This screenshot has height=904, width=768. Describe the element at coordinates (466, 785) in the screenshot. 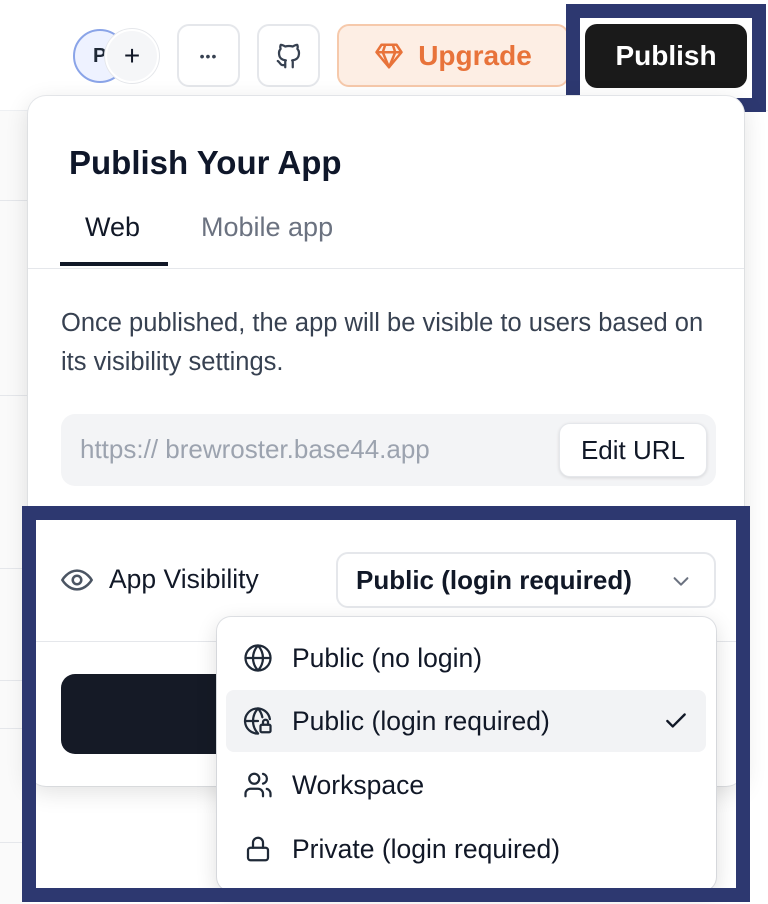

I see `visibility-option-workspace: Workspace` at that location.